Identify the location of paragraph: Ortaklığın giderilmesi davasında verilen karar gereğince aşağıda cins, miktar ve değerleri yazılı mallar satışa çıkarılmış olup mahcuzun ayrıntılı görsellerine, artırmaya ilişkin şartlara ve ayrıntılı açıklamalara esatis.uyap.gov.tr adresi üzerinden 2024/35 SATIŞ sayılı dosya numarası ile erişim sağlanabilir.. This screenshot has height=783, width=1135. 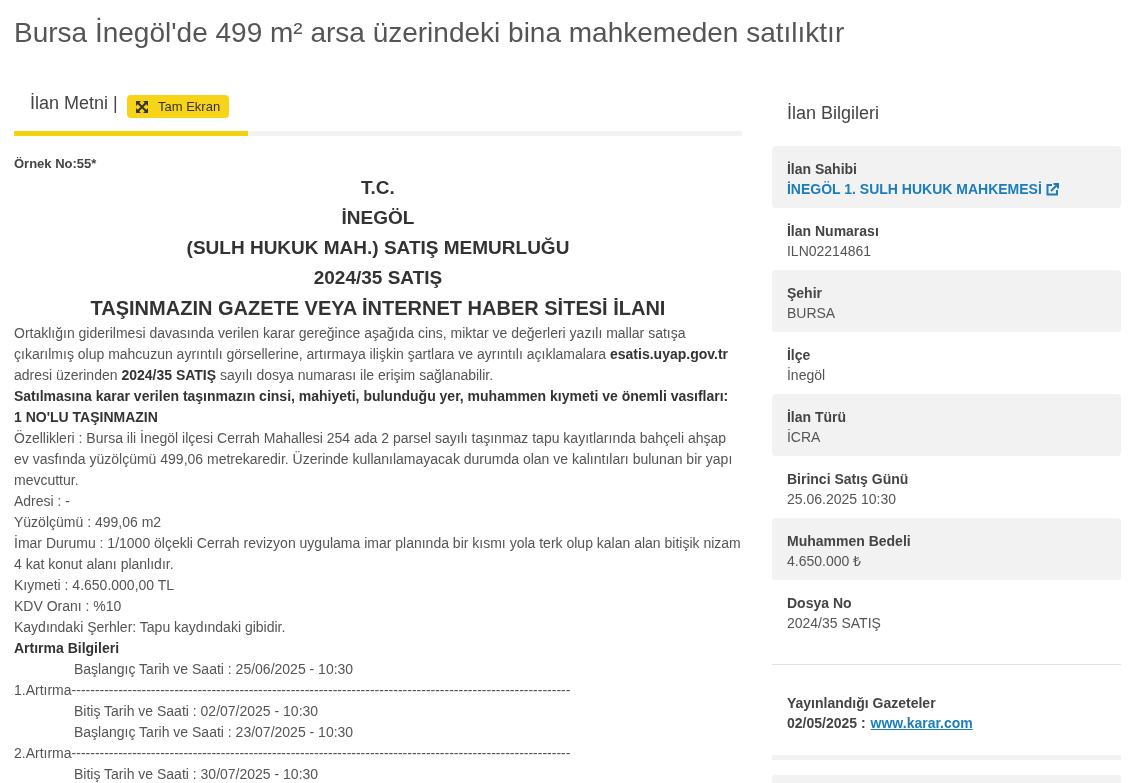
(371, 354).